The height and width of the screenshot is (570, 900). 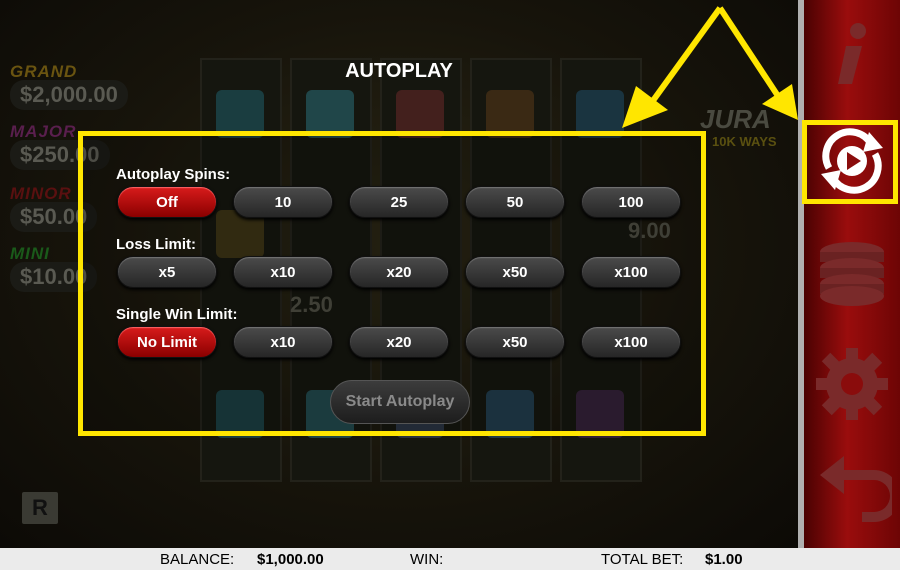 I want to click on status-bar: BALANCE: $1,000.00 WIN: TOTAL BET: $1.00, so click(x=450, y=559).